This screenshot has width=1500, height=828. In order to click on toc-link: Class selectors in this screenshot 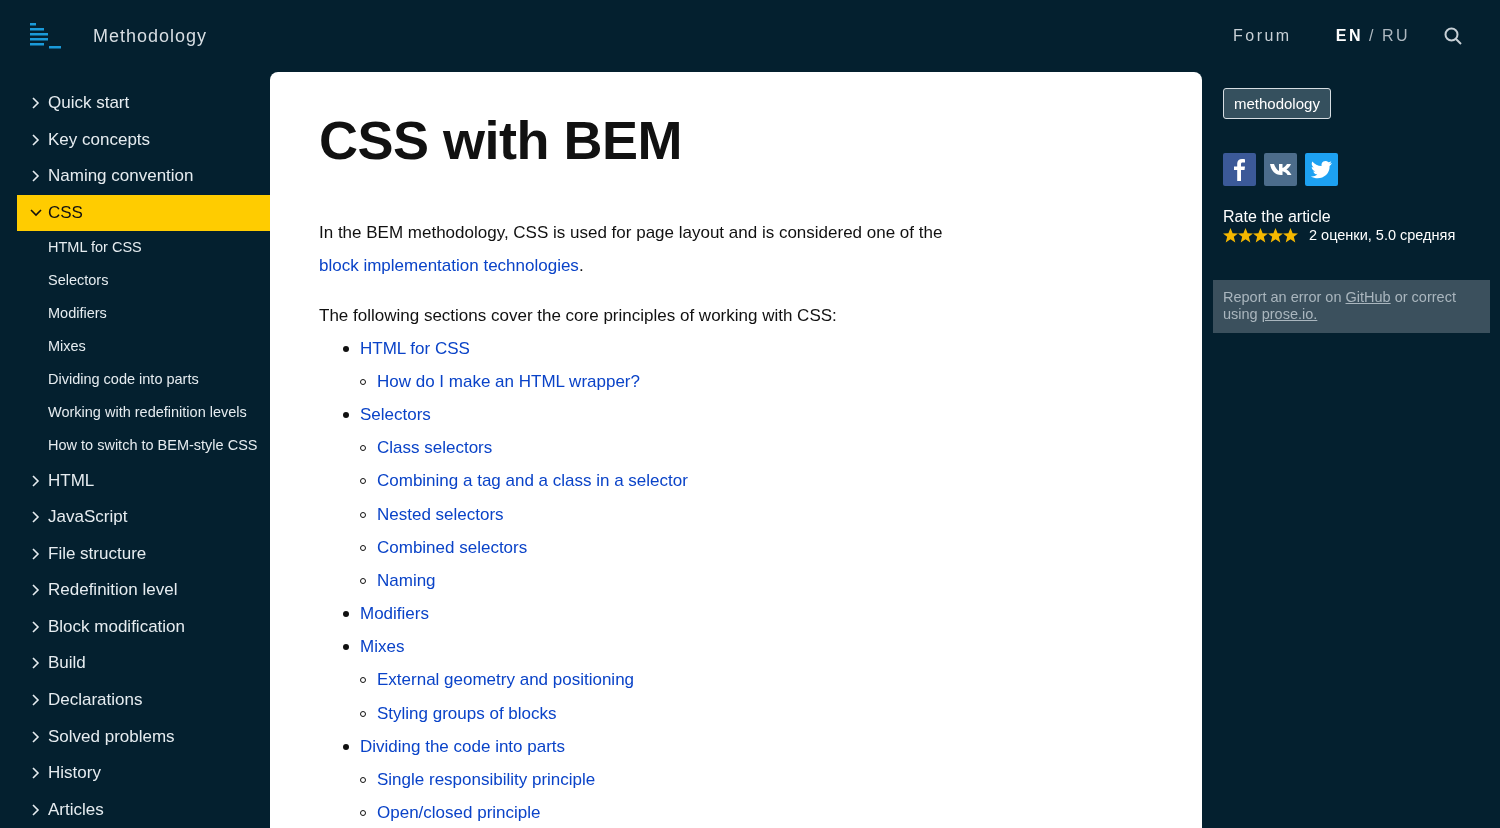, I will do `click(435, 448)`.